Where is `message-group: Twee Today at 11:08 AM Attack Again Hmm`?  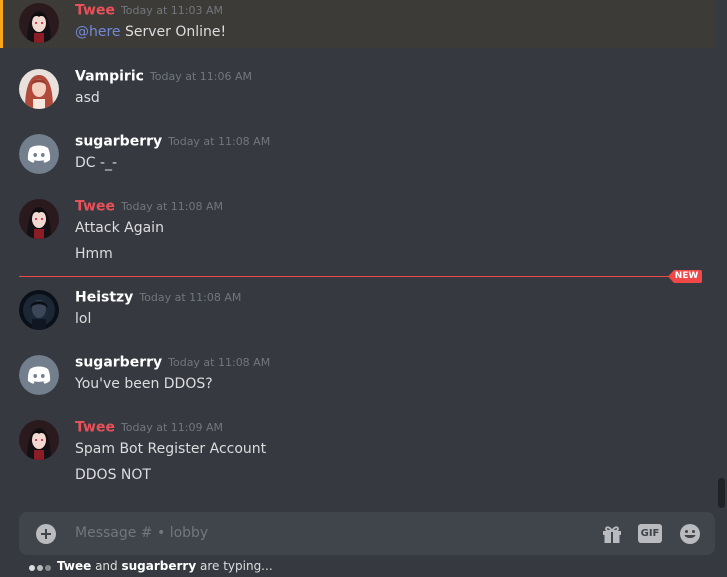 message-group: Twee Today at 11:08 AM Attack Again Hmm is located at coordinates (358, 233).